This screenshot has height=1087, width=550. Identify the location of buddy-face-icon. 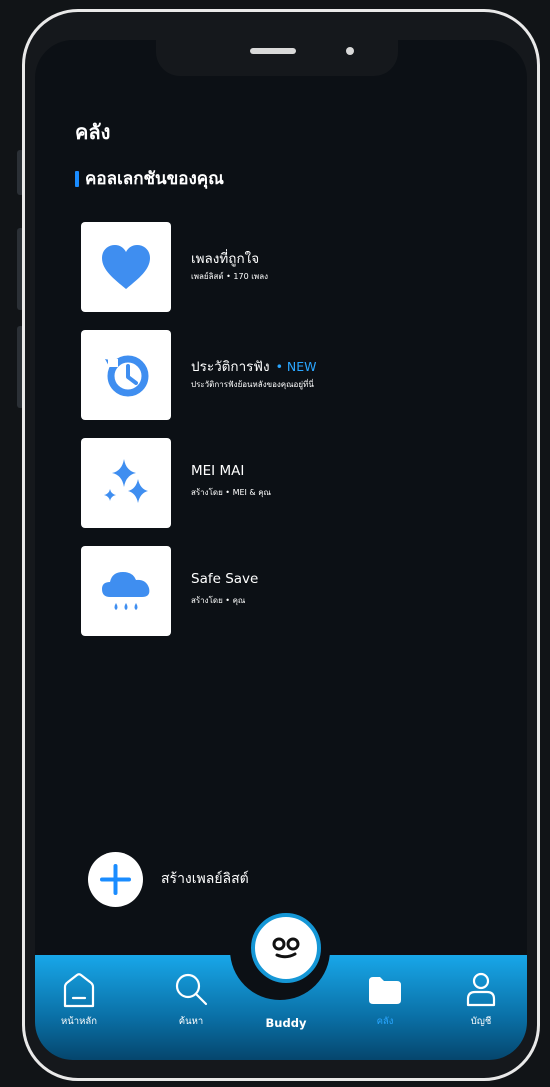
(286, 948).